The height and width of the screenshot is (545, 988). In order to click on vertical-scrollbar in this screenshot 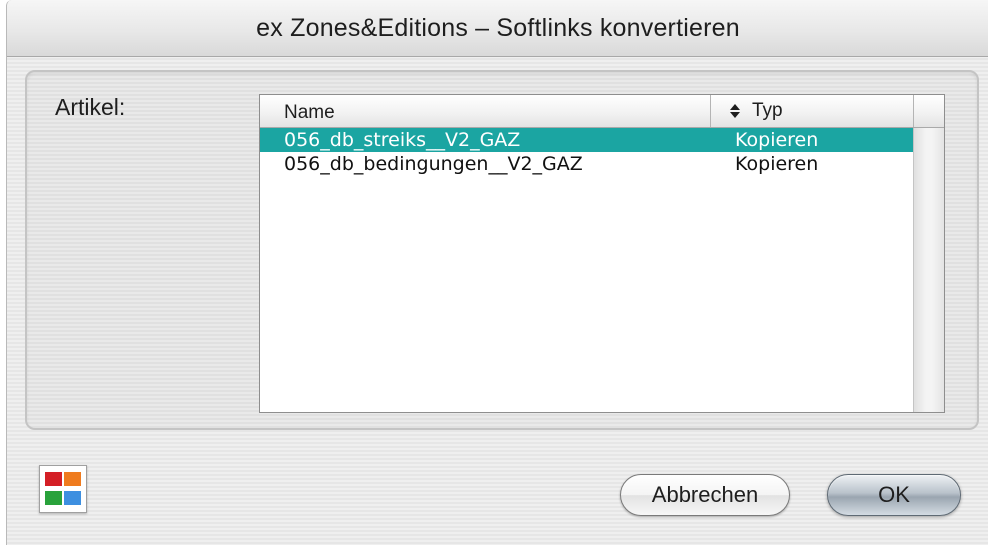, I will do `click(928, 270)`.